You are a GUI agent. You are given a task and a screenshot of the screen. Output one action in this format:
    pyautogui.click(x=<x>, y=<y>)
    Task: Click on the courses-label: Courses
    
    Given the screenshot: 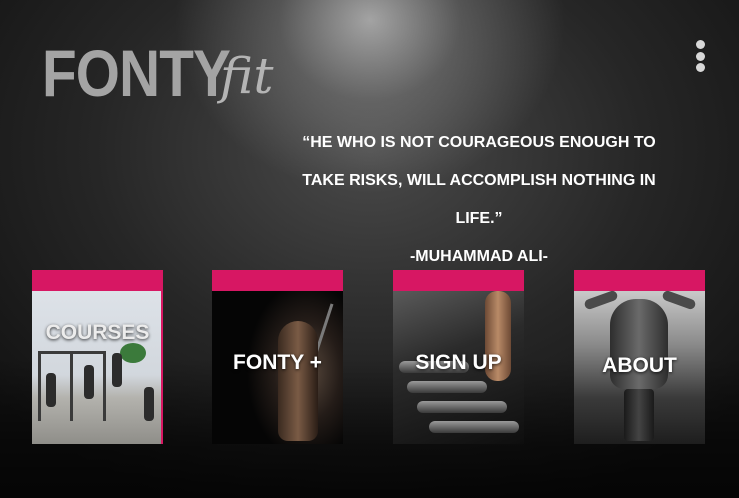 What is the action you would take?
    pyautogui.click(x=97, y=332)
    